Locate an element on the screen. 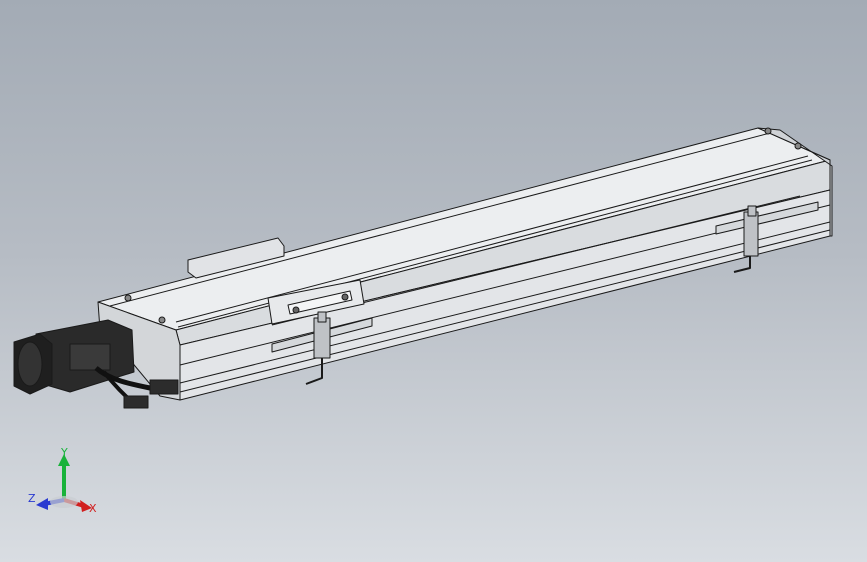  coordinate-triad: Y X Z is located at coordinates (62, 480).